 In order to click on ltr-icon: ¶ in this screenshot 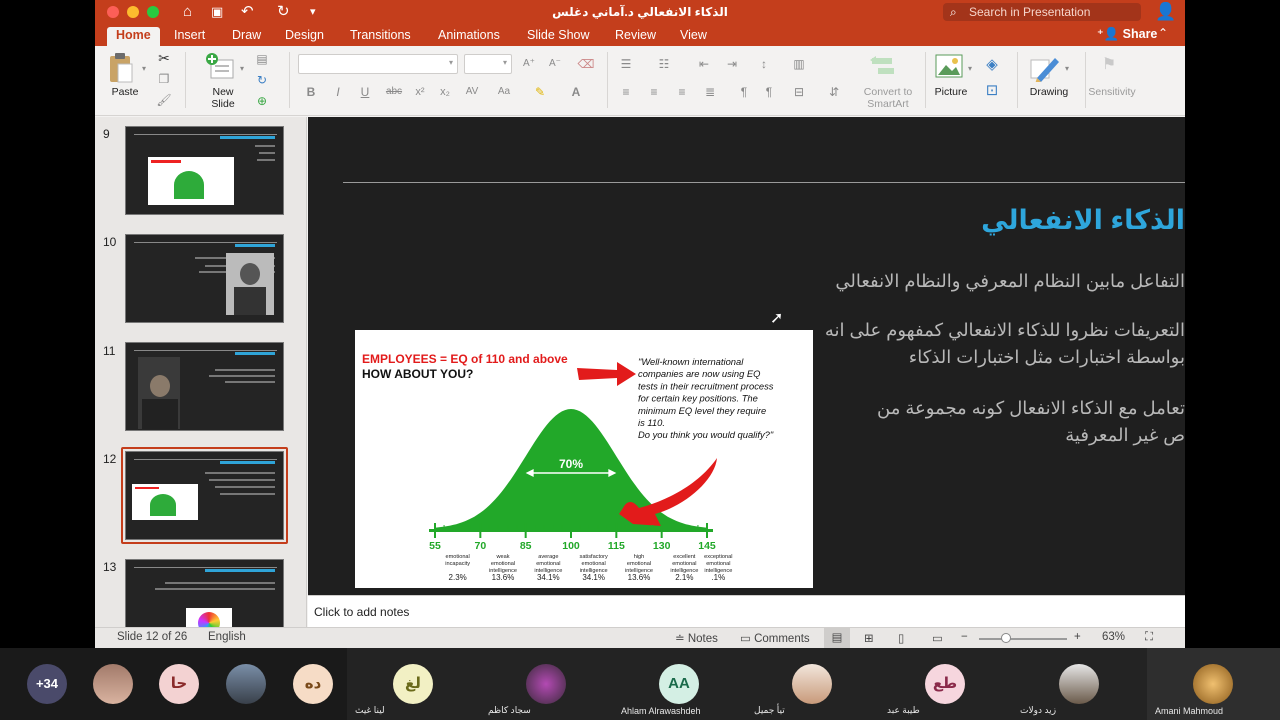, I will do `click(744, 92)`.